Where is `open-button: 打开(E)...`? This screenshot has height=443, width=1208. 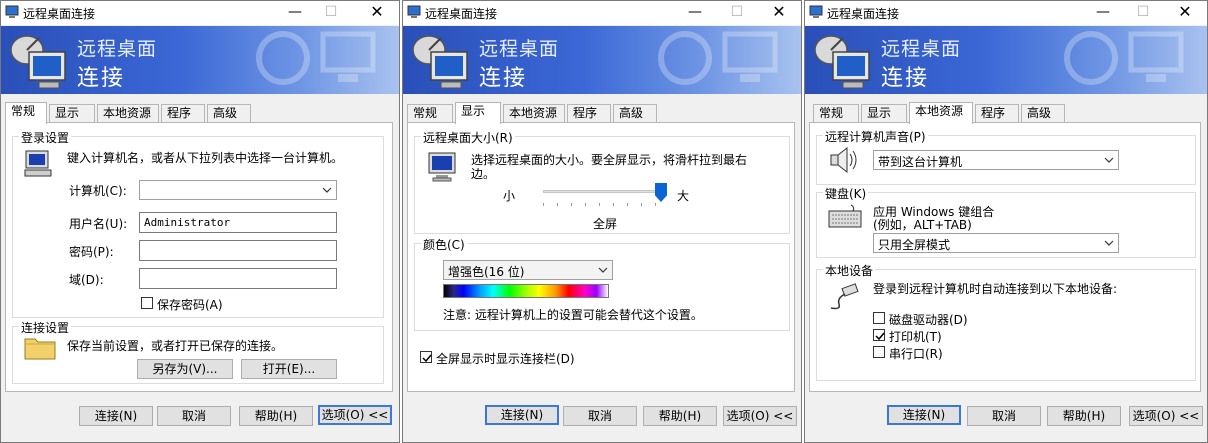 open-button: 打开(E)... is located at coordinates (289, 369).